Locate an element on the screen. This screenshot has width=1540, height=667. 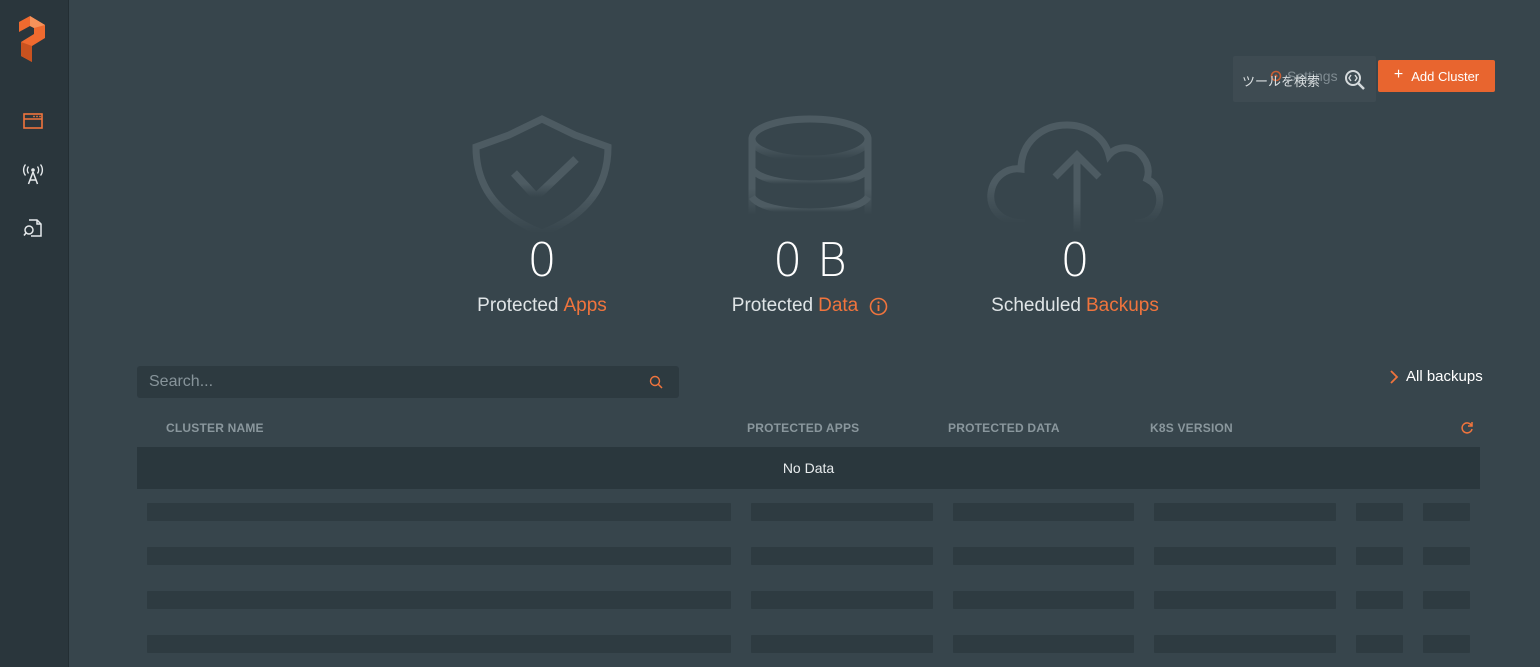
add-cluster-button: + Add Cluster is located at coordinates (1436, 76).